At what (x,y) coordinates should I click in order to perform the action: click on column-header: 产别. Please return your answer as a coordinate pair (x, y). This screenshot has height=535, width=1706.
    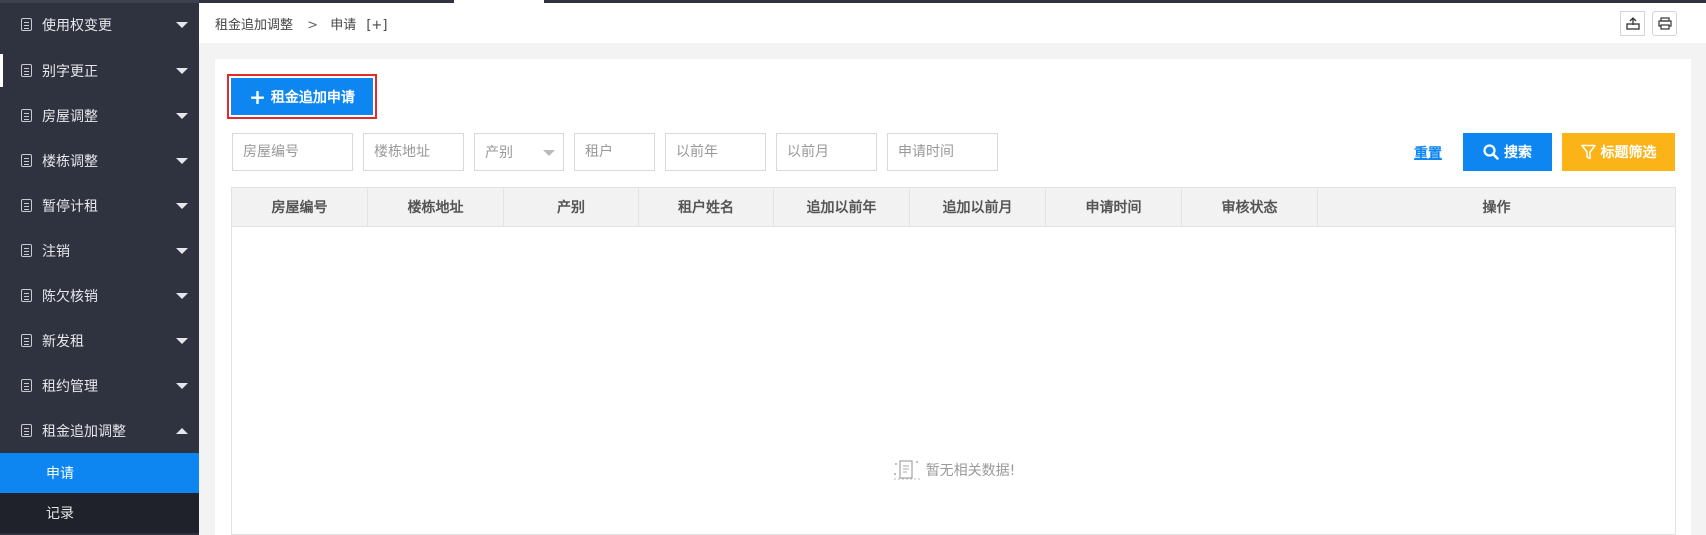
    Looking at the image, I should click on (571, 207).